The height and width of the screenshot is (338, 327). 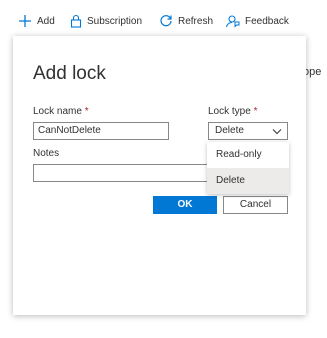 I want to click on refresh-button: Refresh, so click(x=186, y=21).